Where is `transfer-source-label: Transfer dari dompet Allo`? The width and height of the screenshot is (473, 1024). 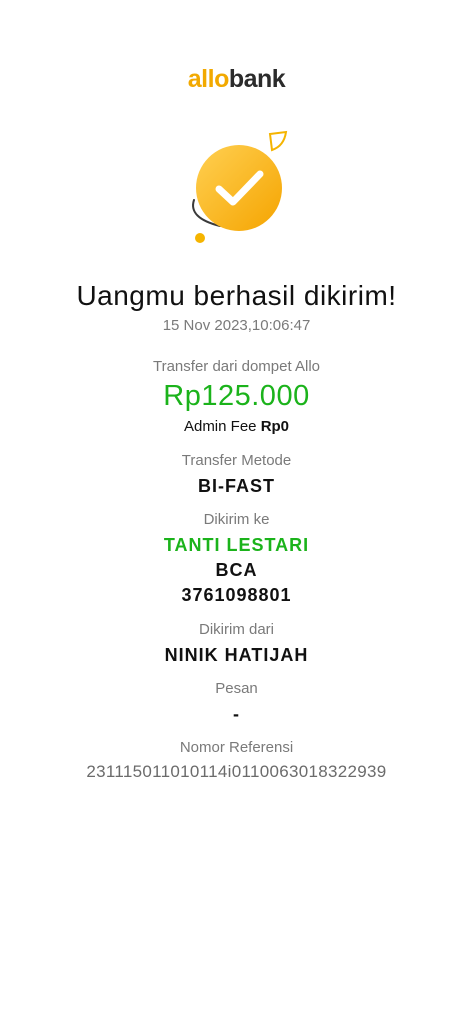
transfer-source-label: Transfer dari dompet Allo is located at coordinates (236, 366).